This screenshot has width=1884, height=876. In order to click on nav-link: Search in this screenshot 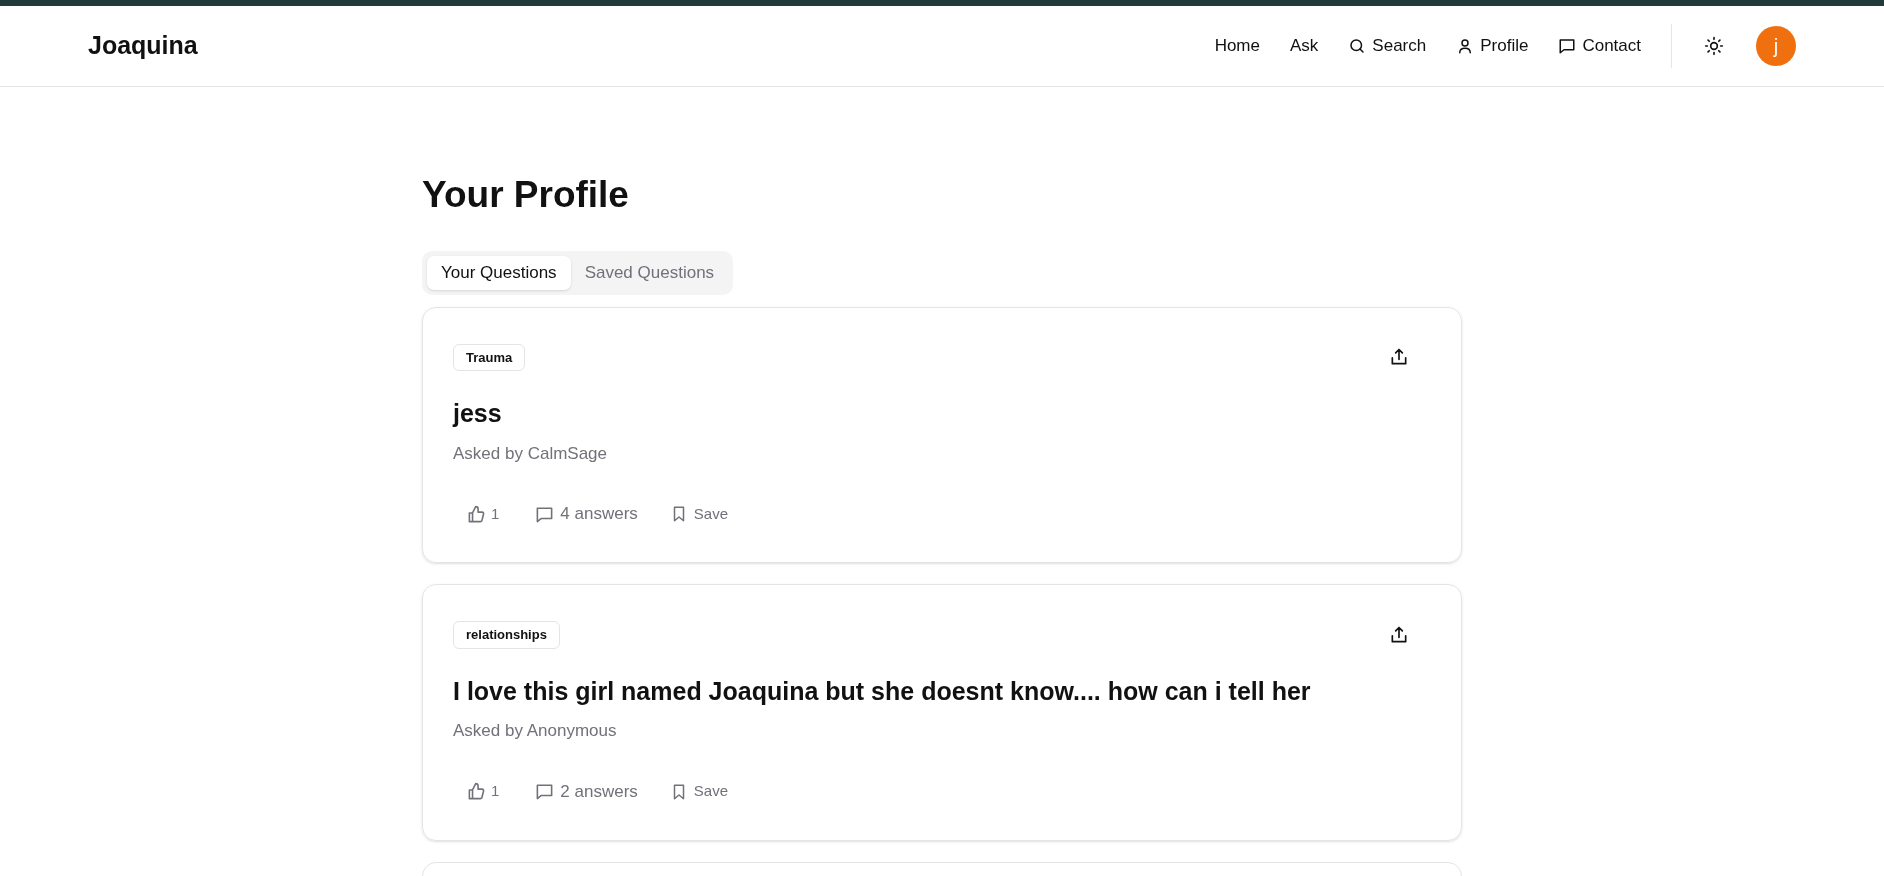, I will do `click(1387, 46)`.